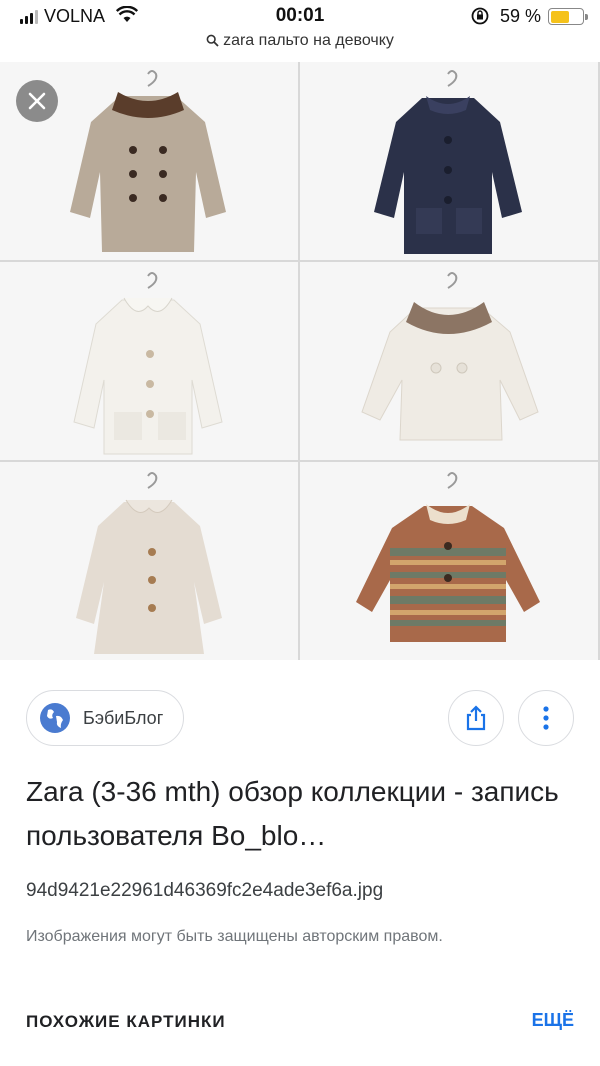 Image resolution: width=600 pixels, height=1066 pixels. I want to click on source-name: БэбиБлог, so click(123, 717).